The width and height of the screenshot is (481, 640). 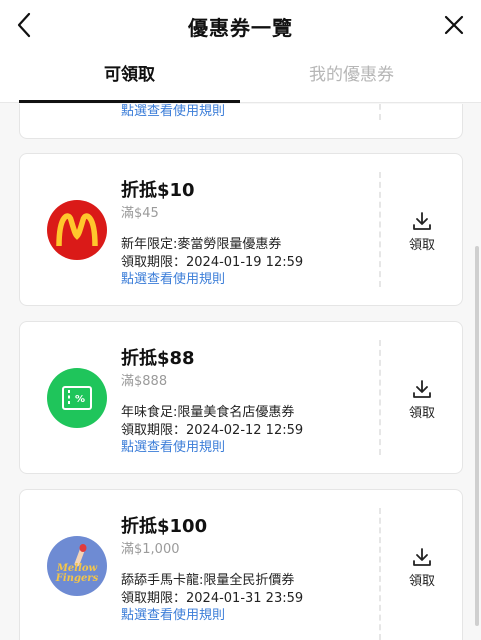 What do you see at coordinates (208, 580) in the screenshot?
I see `coupon-description: 舔舔手馬卡龍:限量全民折價券` at bounding box center [208, 580].